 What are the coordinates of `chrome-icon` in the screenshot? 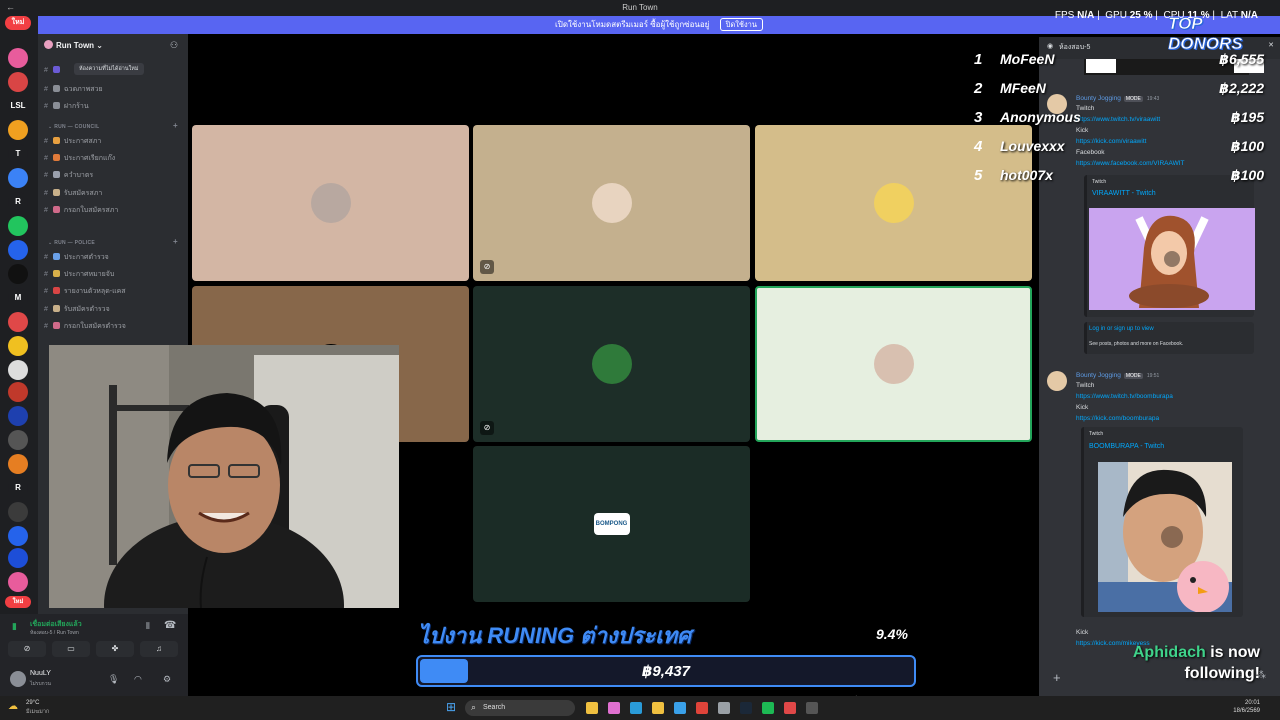 It's located at (702, 708).